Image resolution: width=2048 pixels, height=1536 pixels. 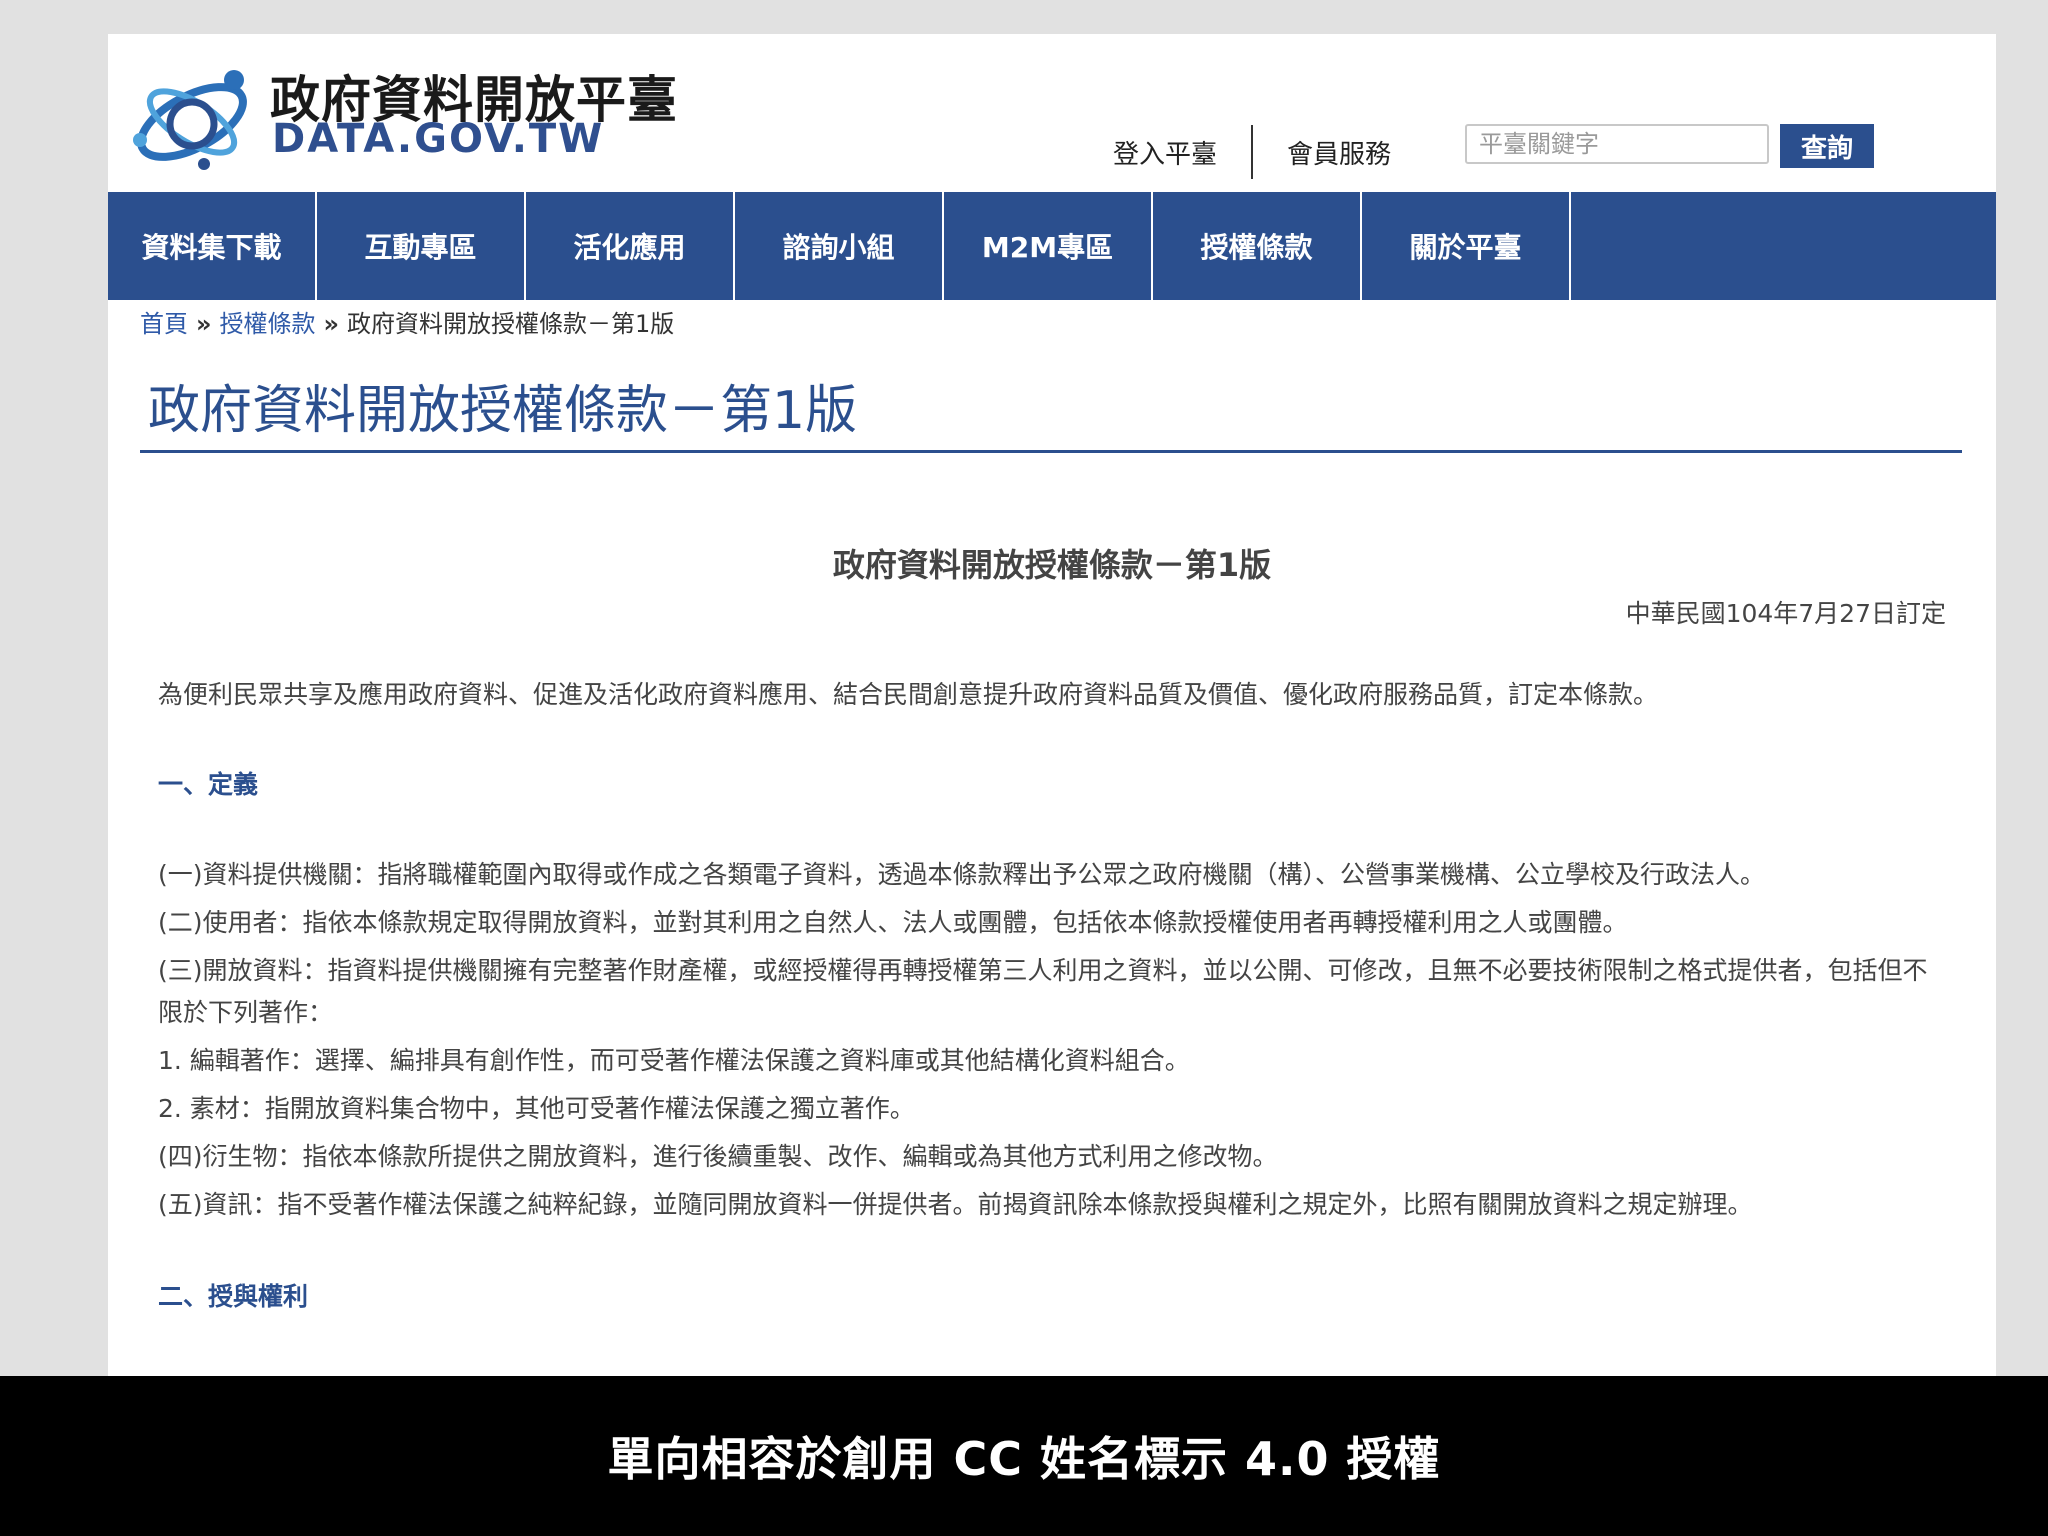 I want to click on breadcrumb-home-link: 首頁, so click(x=164, y=324).